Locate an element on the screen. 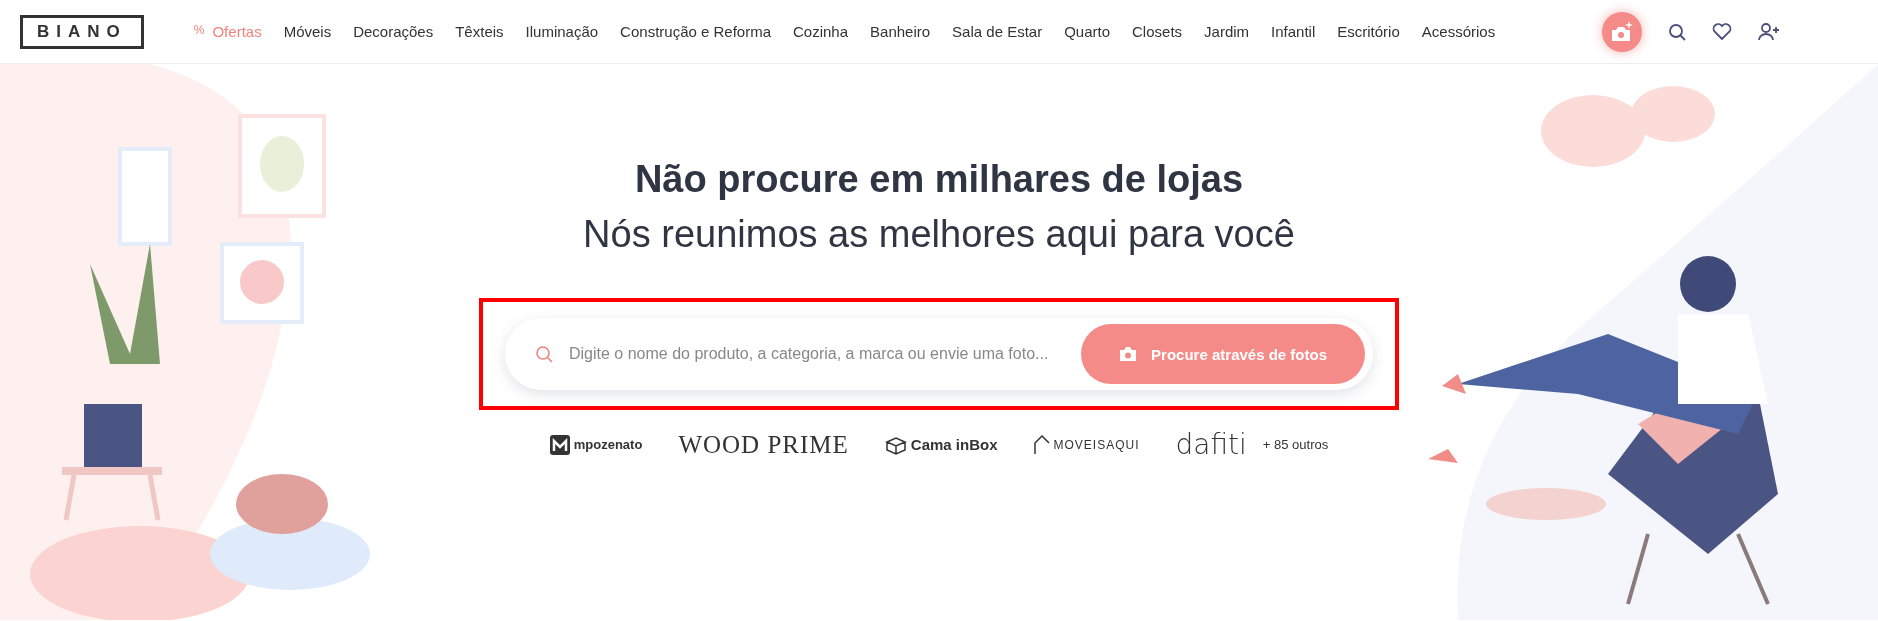 The image size is (1878, 621). house-icon is located at coordinates (1041, 444).